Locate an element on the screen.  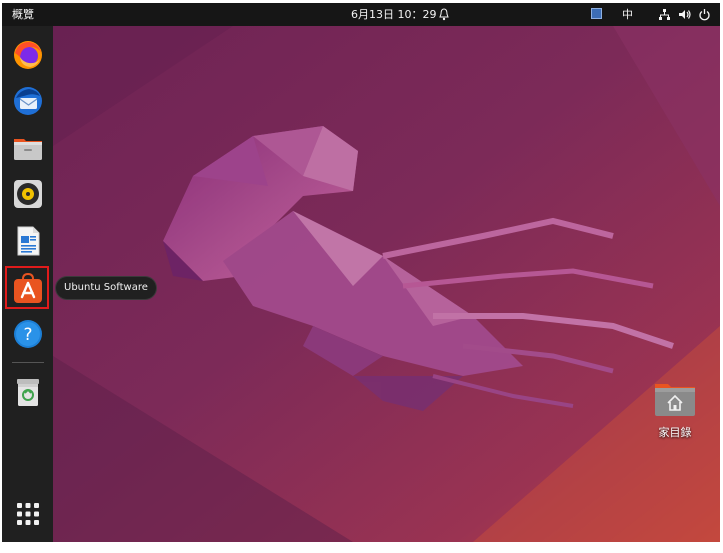
help-icon: ? is located at coordinates (28, 334).